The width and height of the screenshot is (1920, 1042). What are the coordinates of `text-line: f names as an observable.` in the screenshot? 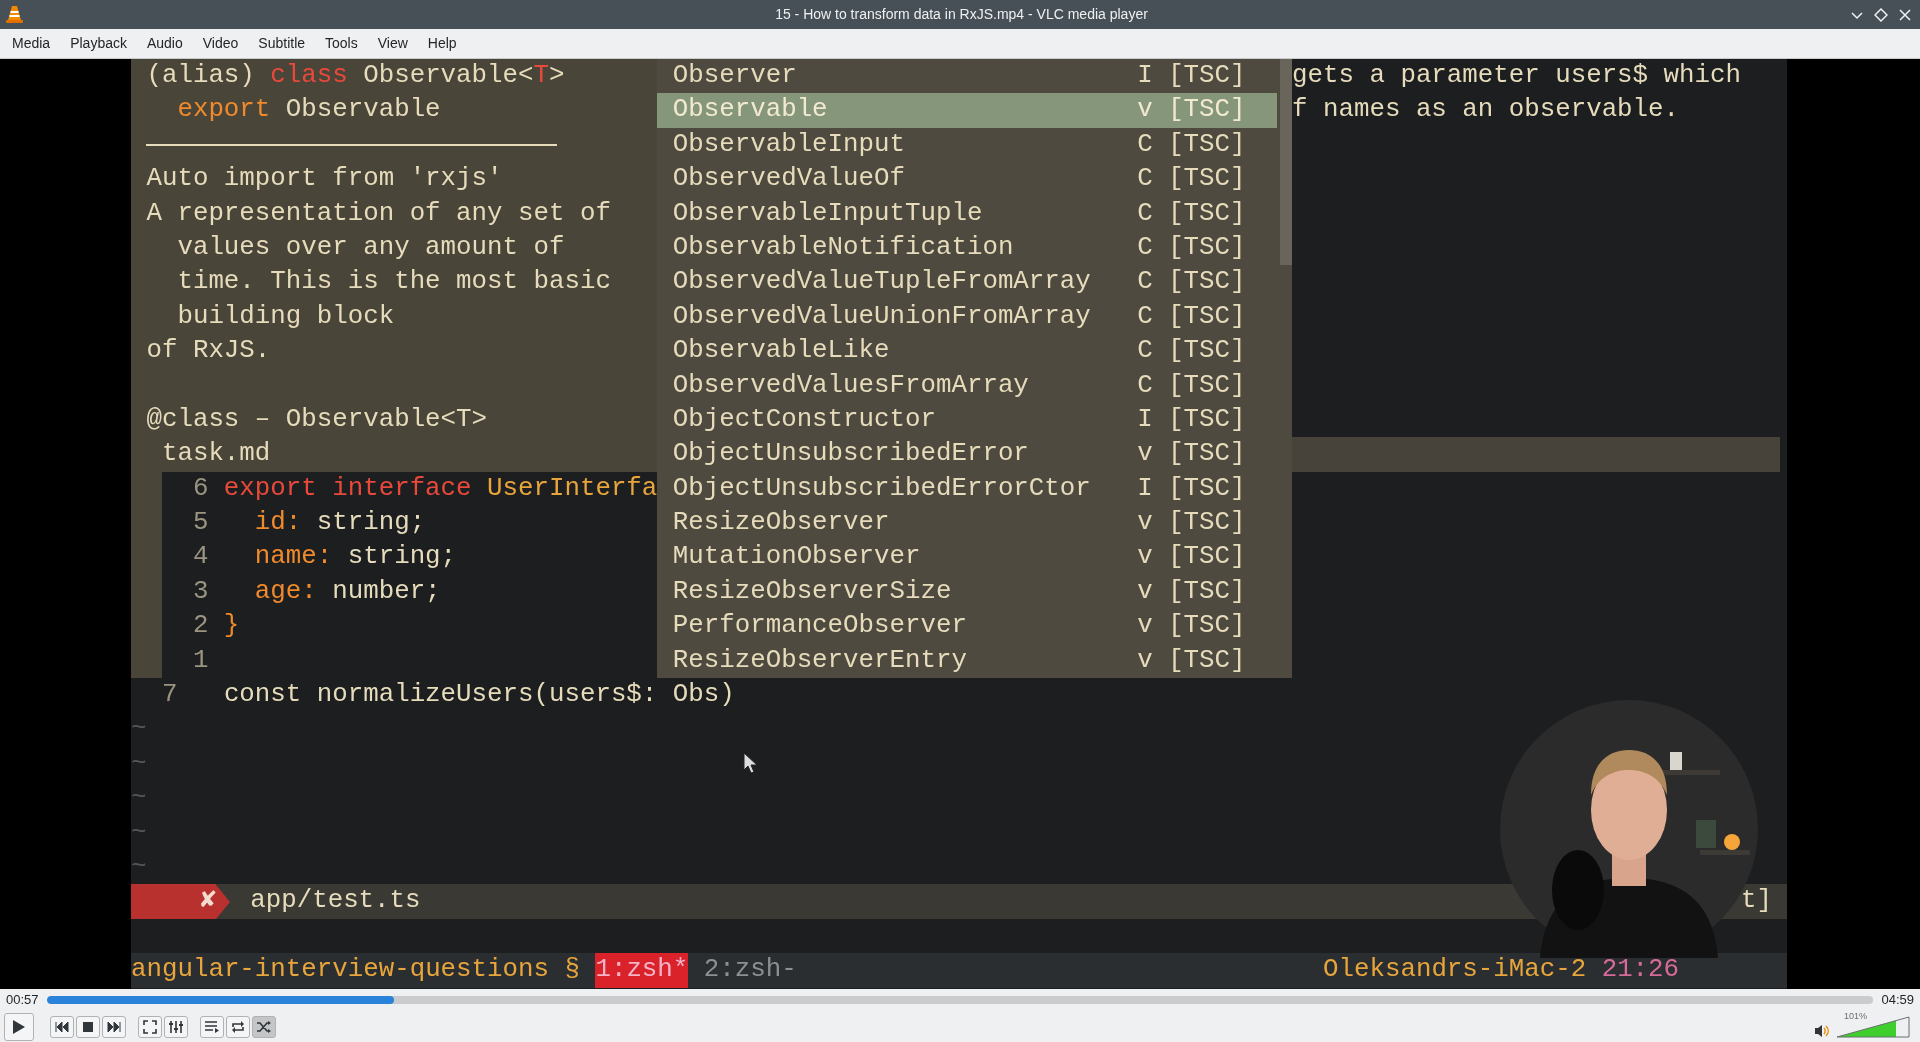 It's located at (1486, 110).